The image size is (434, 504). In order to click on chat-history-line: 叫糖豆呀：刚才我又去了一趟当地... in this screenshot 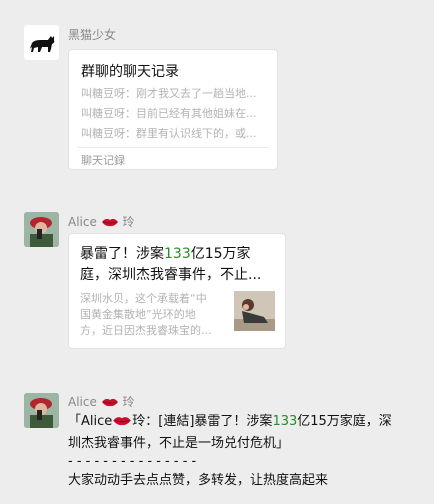, I will do `click(169, 93)`.